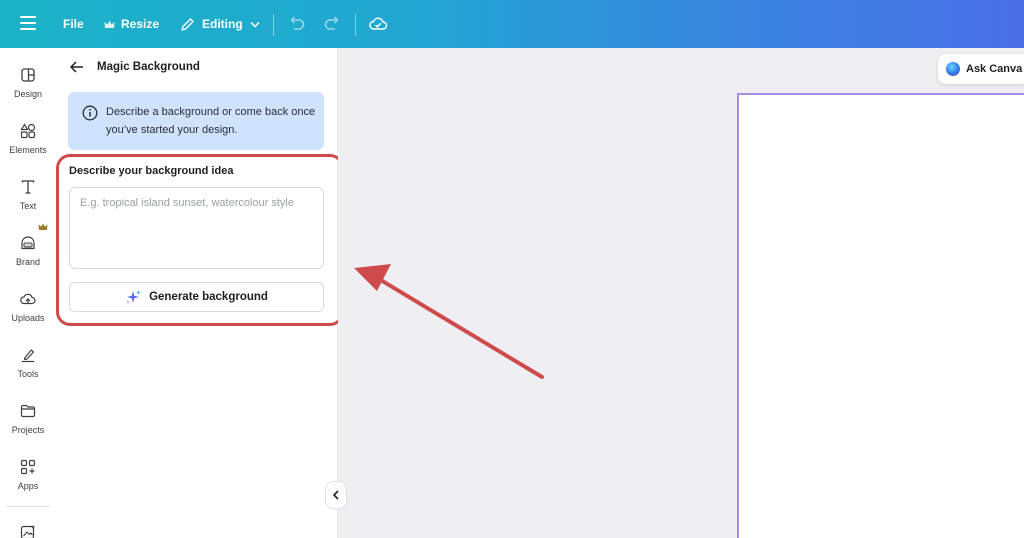  Describe the element at coordinates (449, 321) in the screenshot. I see `annotation-arrow` at that location.